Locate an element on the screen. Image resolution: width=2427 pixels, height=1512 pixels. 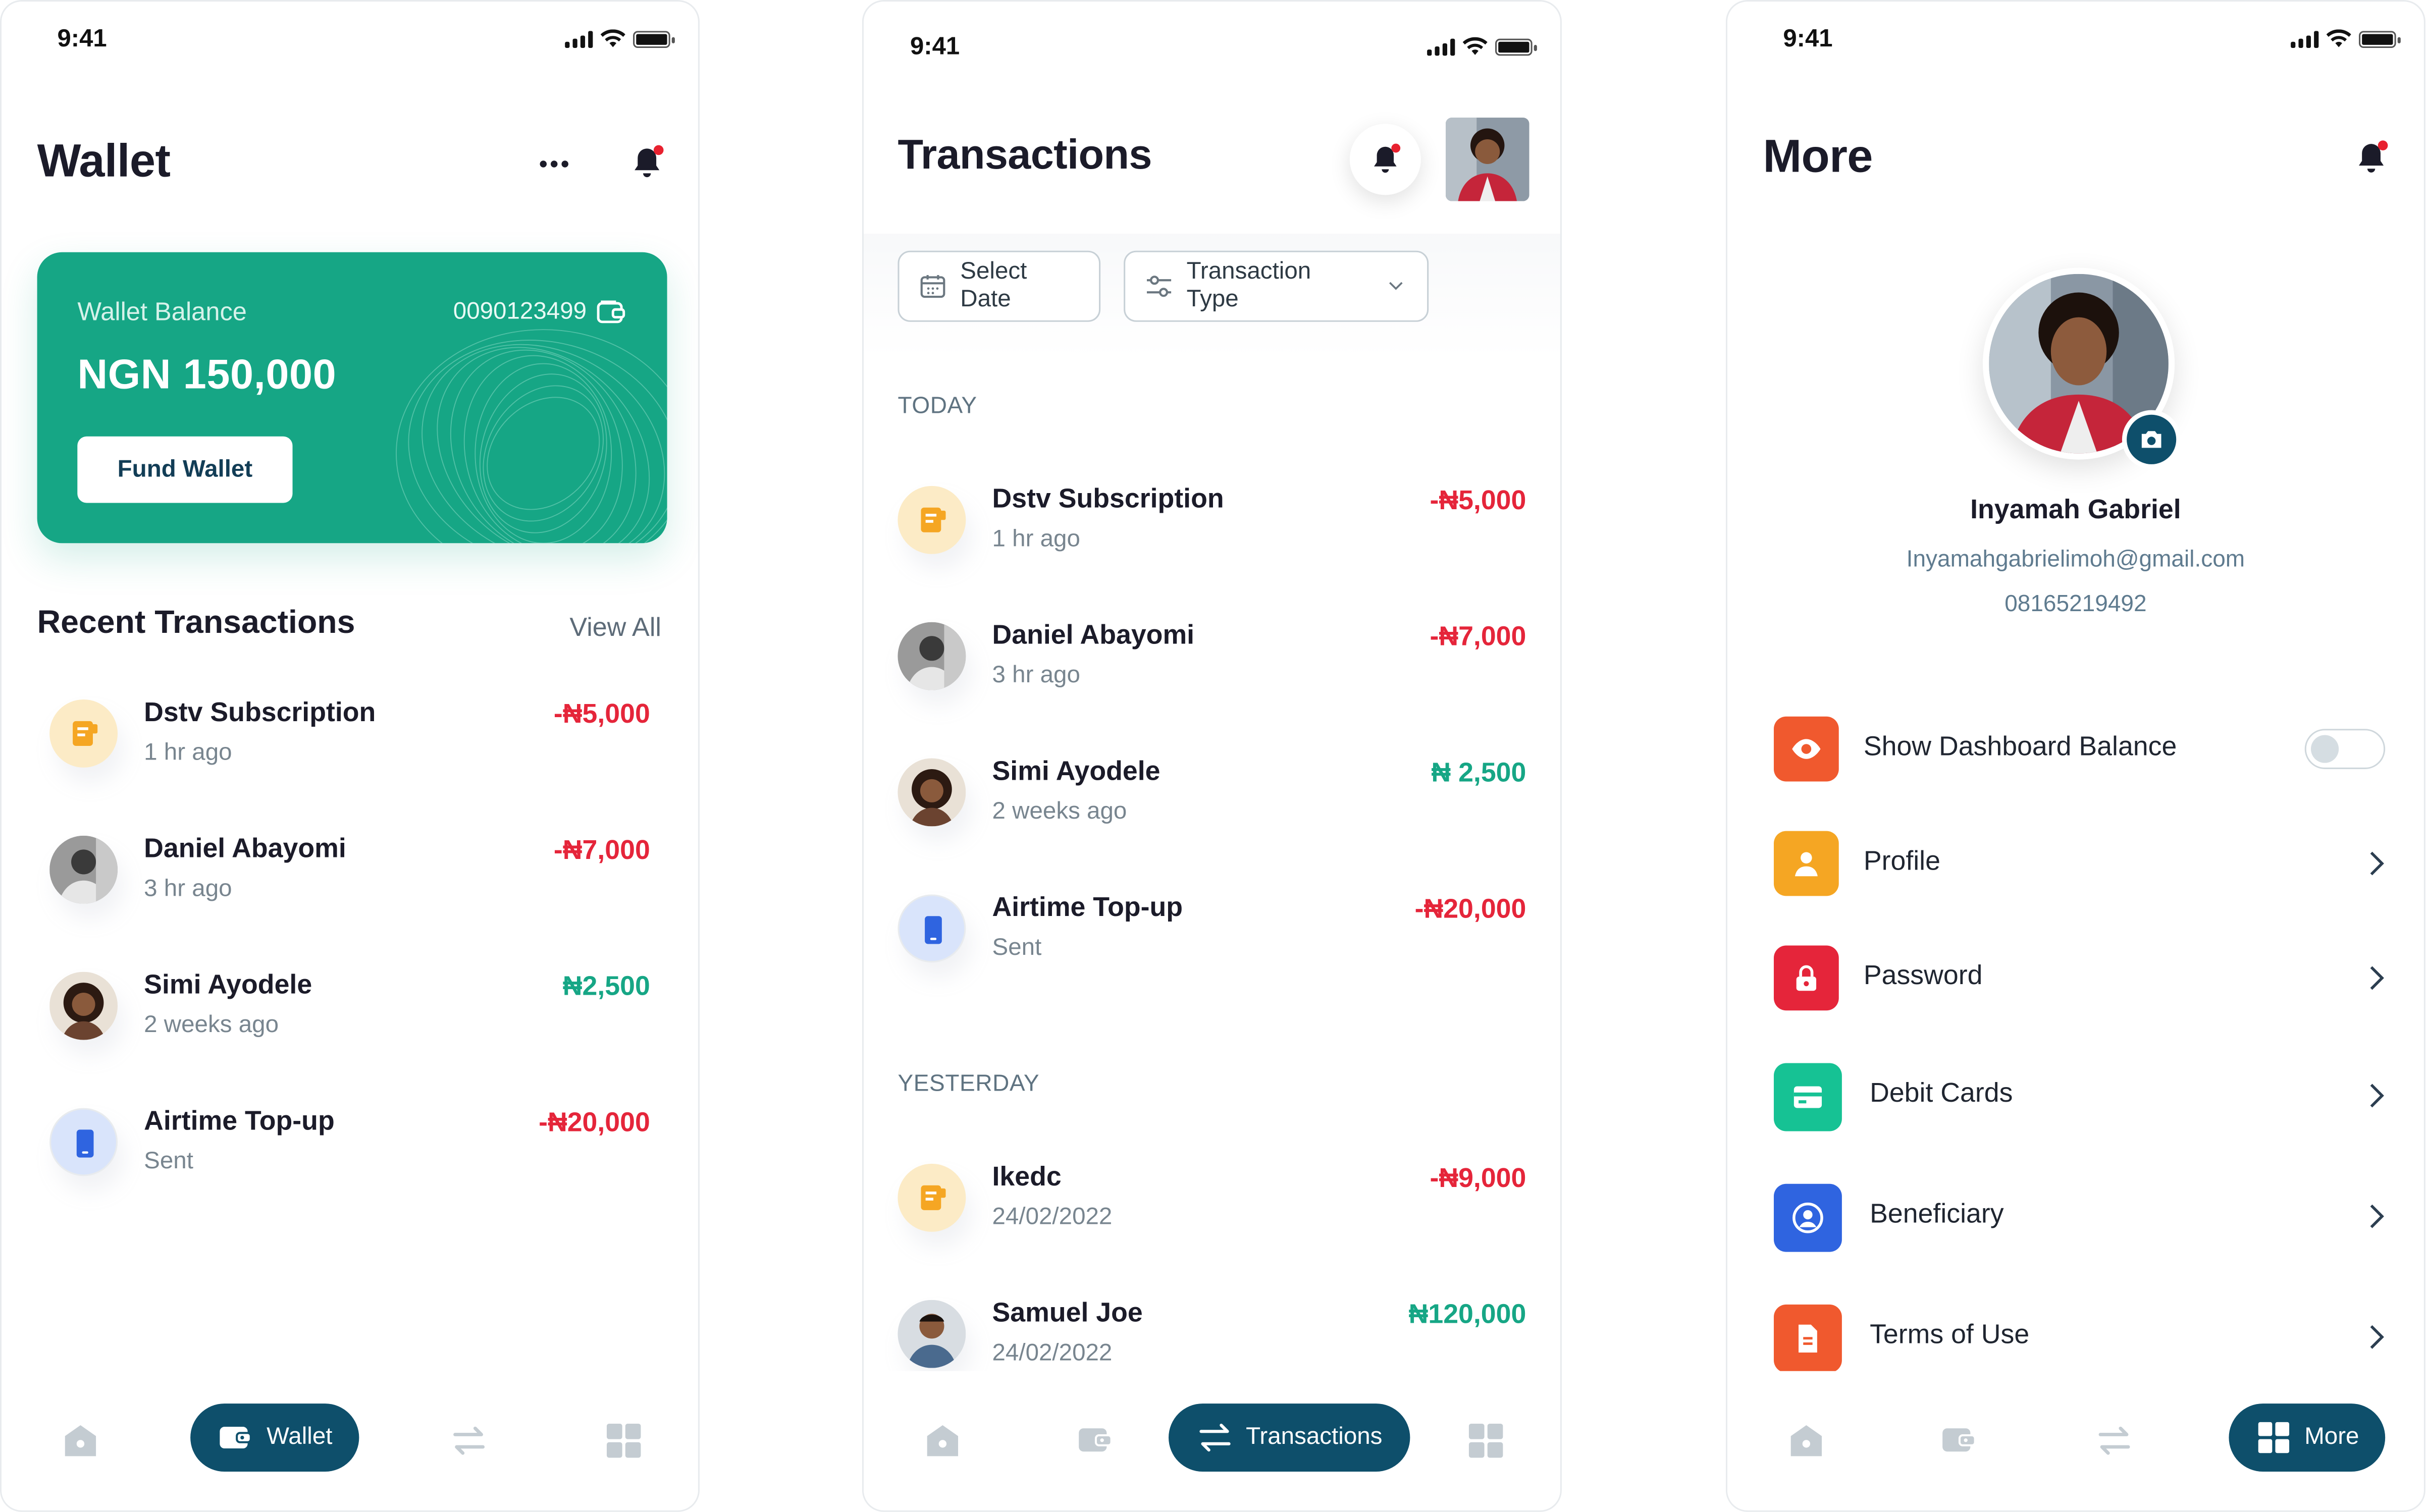
battery-icon is located at coordinates (654, 38).